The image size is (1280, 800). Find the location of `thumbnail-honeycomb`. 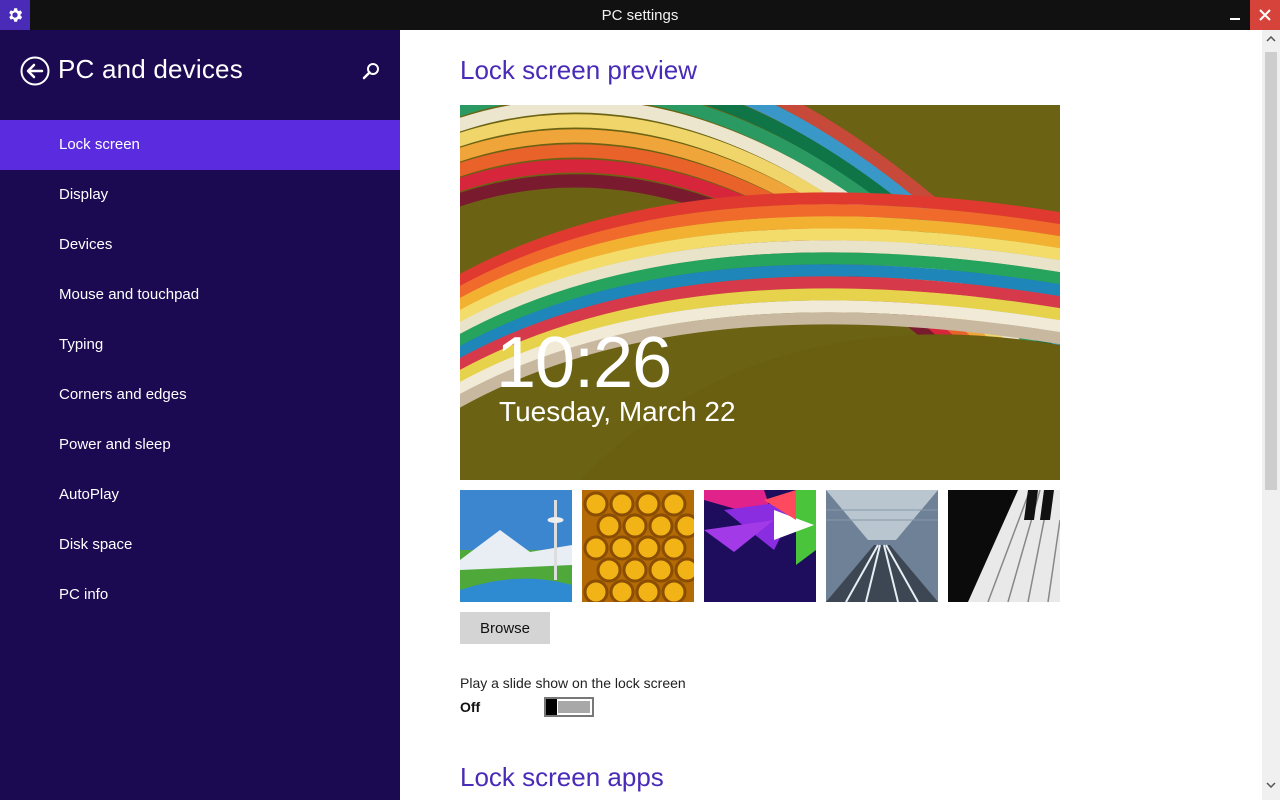

thumbnail-honeycomb is located at coordinates (638, 546).